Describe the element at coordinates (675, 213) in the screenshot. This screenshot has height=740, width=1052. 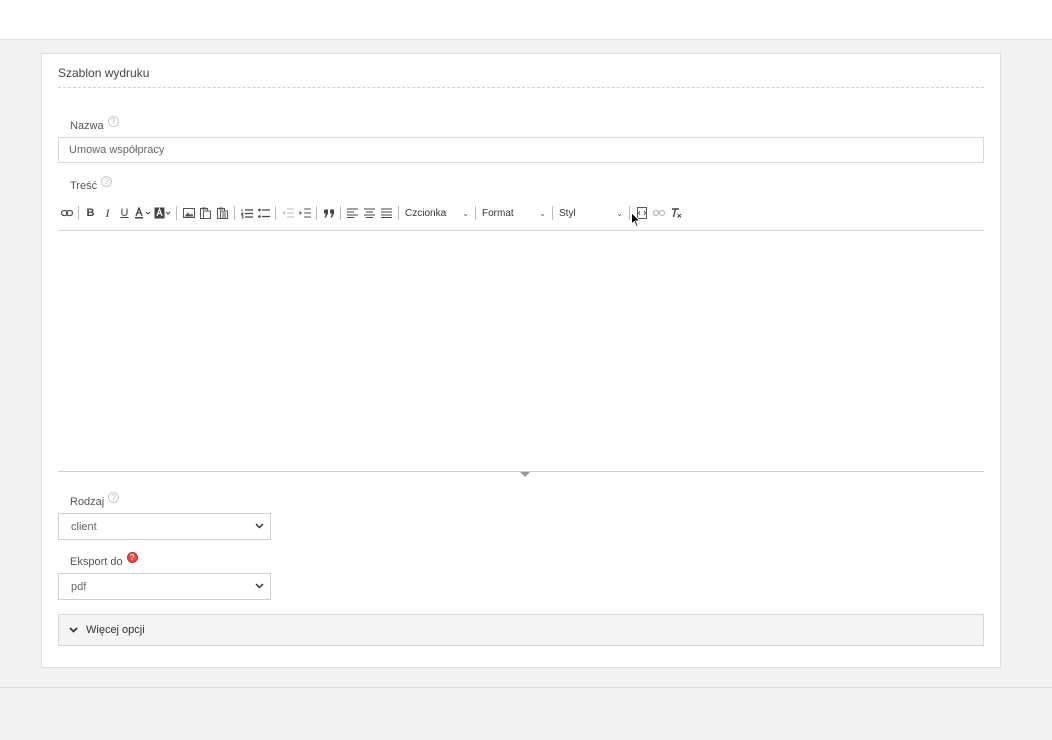
I see `remove-format-icon` at that location.